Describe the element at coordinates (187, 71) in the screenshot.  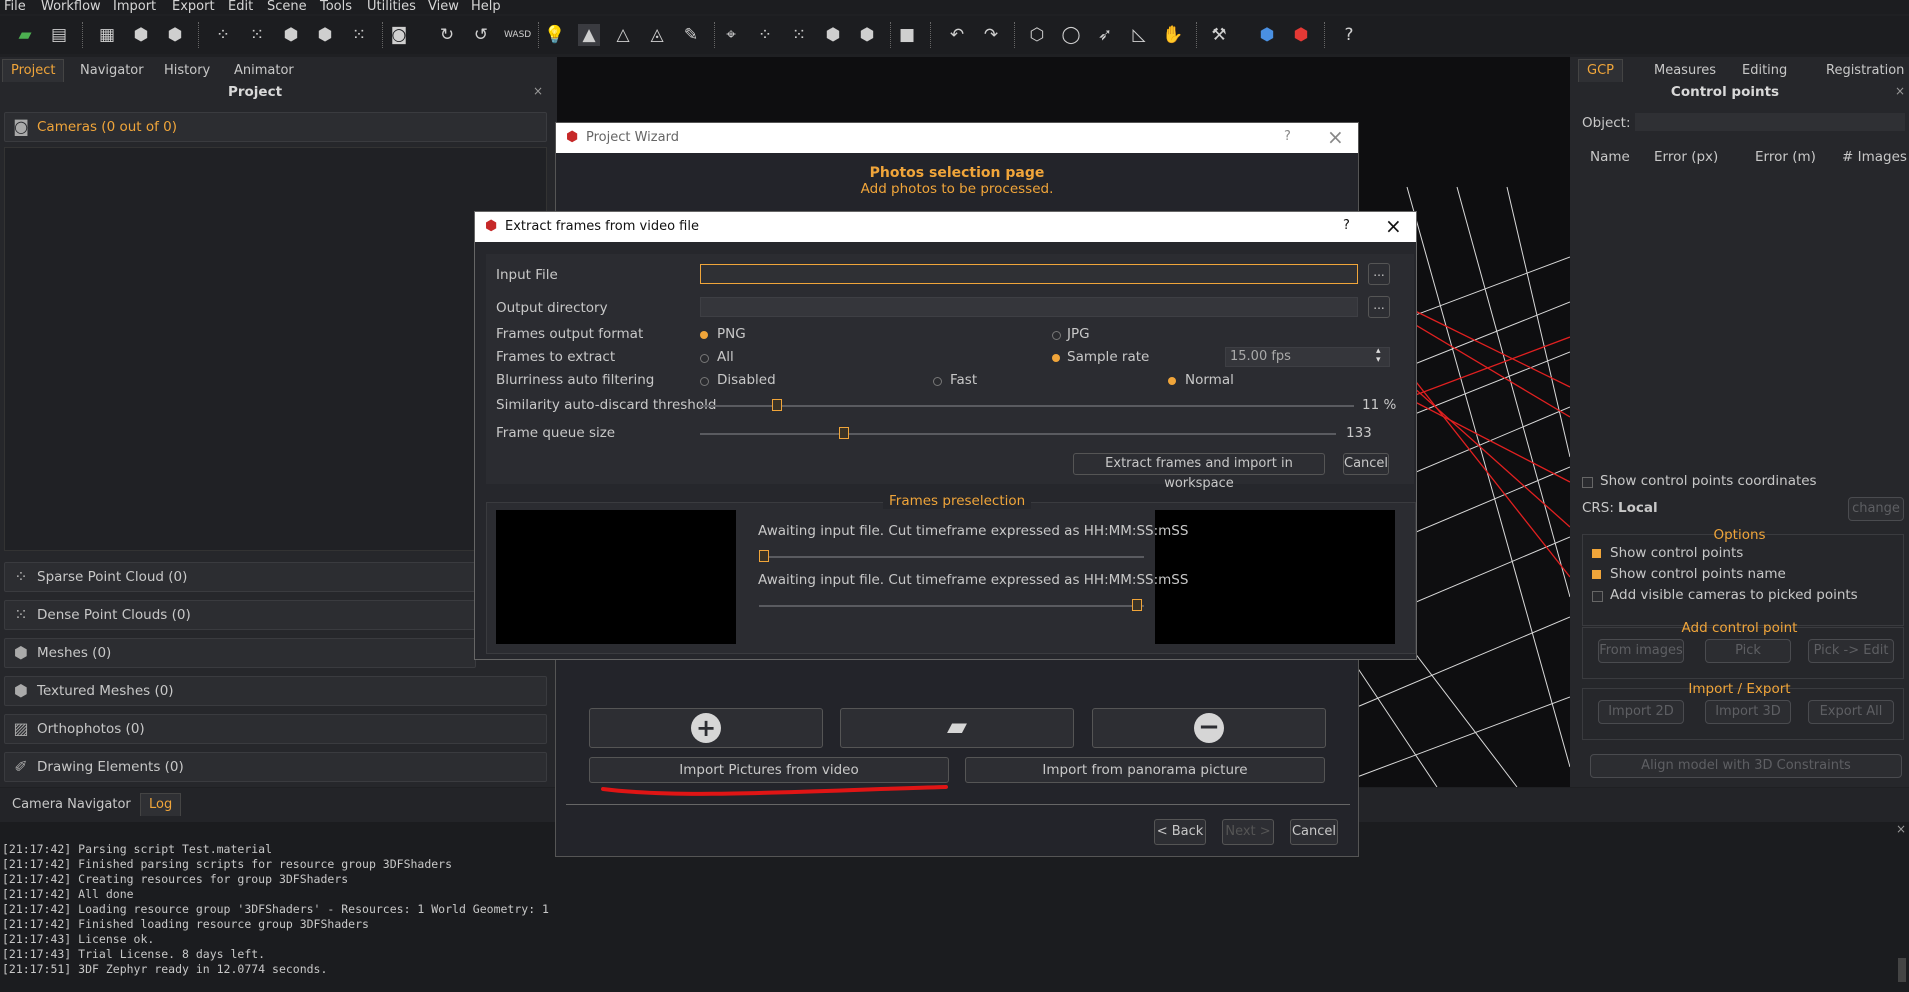
I see `tab-history: History` at that location.